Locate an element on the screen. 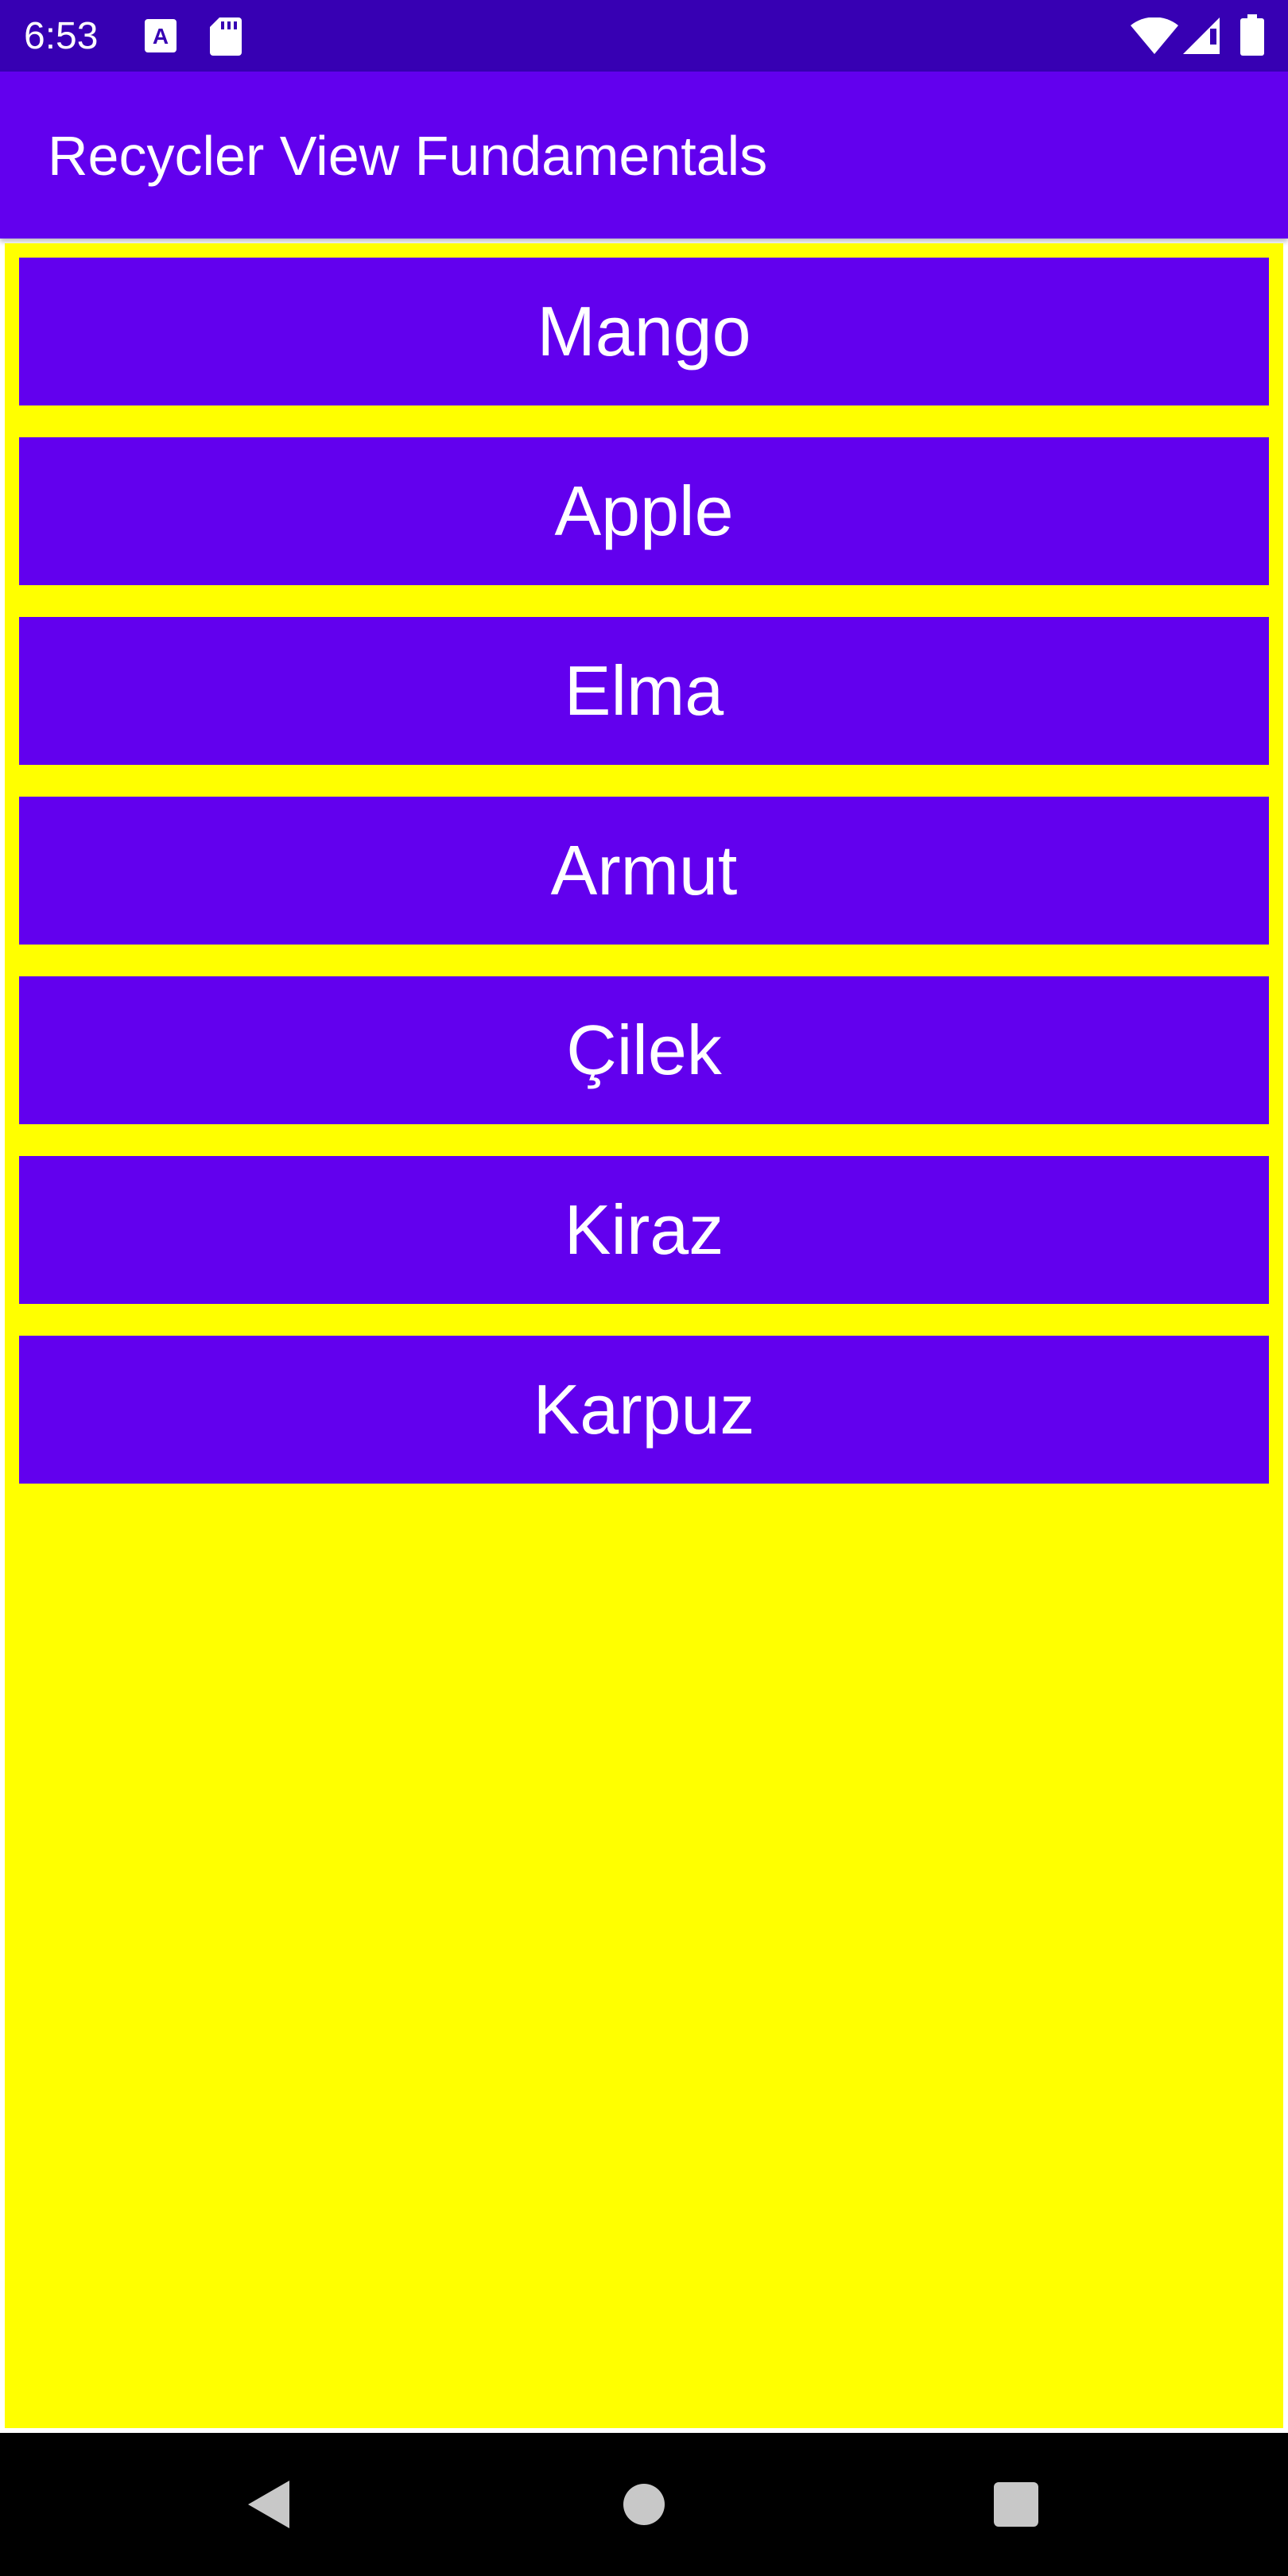 The width and height of the screenshot is (1288, 2576). list-item-elma: Elma is located at coordinates (644, 691).